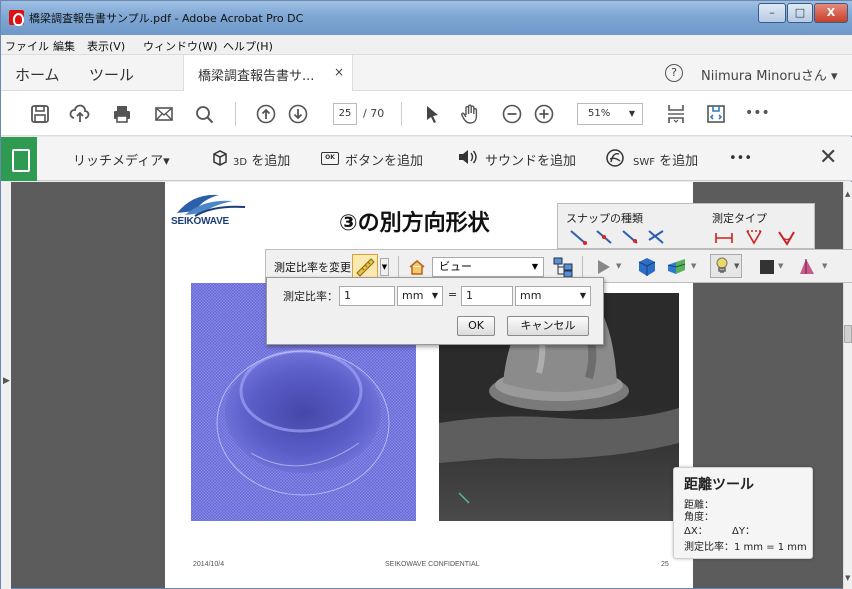 This screenshot has width=852, height=589. I want to click on footer-date: 2014/10/4, so click(209, 564).